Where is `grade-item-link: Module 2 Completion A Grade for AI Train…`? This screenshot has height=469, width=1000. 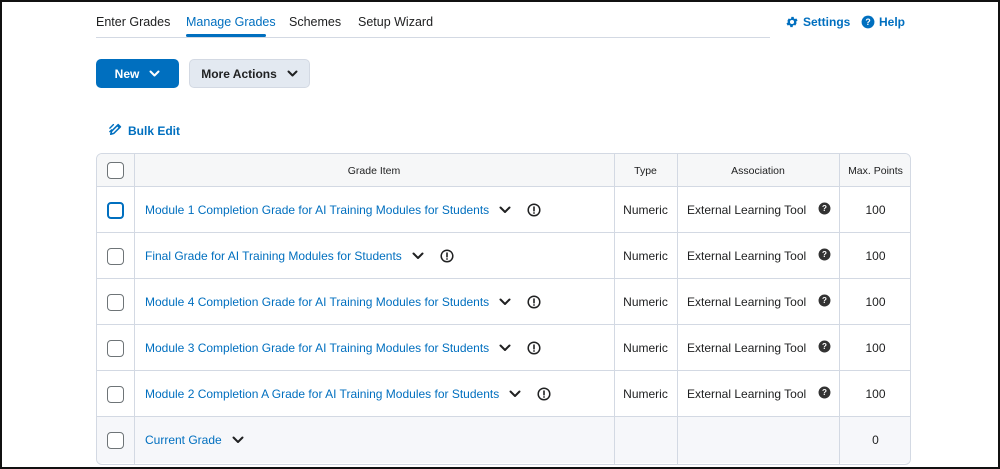
grade-item-link: Module 2 Completion A Grade for AI Train… is located at coordinates (322, 394).